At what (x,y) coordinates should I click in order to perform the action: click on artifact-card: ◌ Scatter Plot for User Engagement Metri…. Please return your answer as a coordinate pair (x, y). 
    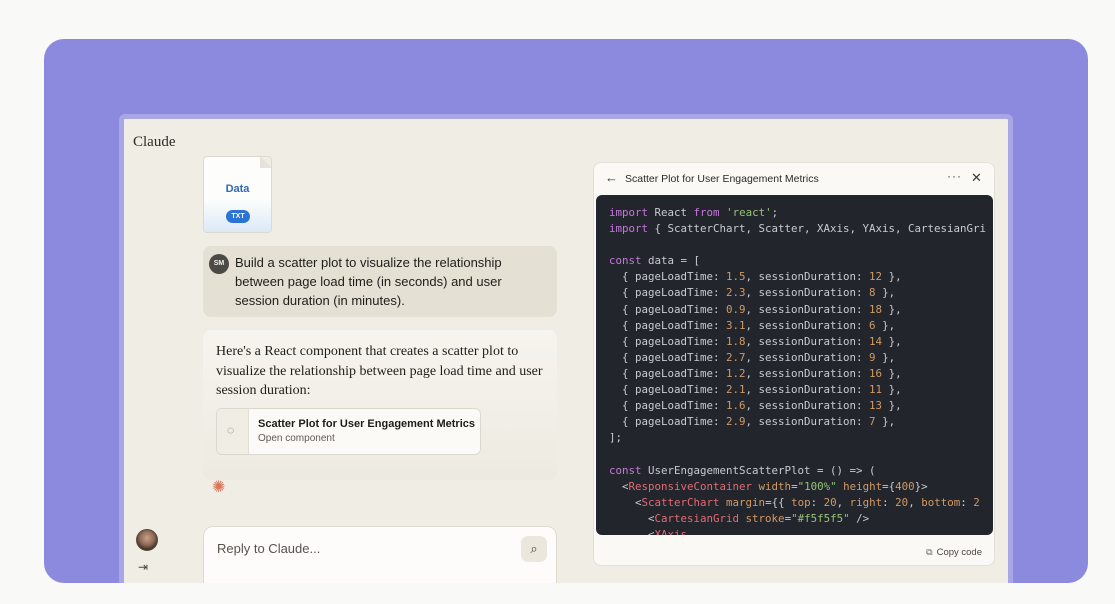
    Looking at the image, I should click on (348, 431).